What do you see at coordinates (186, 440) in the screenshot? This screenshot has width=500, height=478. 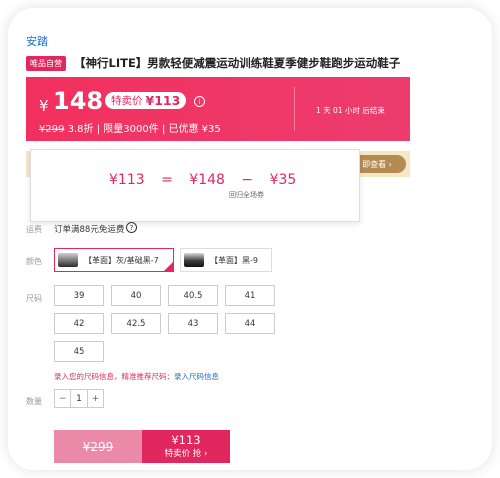 I see `buy-price: ¥113` at bounding box center [186, 440].